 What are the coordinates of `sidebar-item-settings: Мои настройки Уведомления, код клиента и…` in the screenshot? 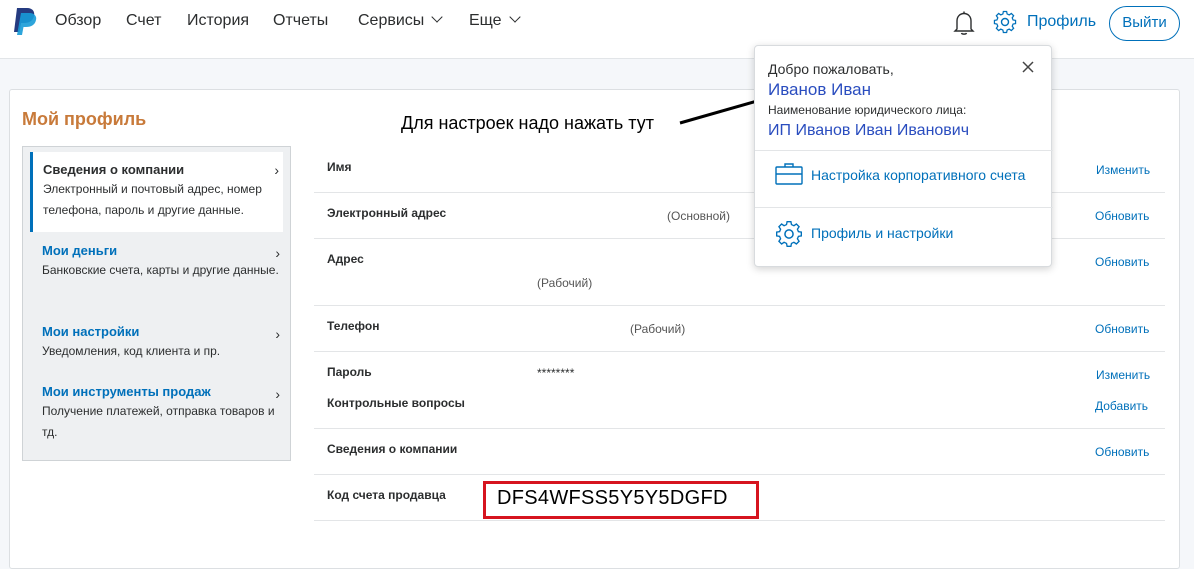 It's located at (163, 343).